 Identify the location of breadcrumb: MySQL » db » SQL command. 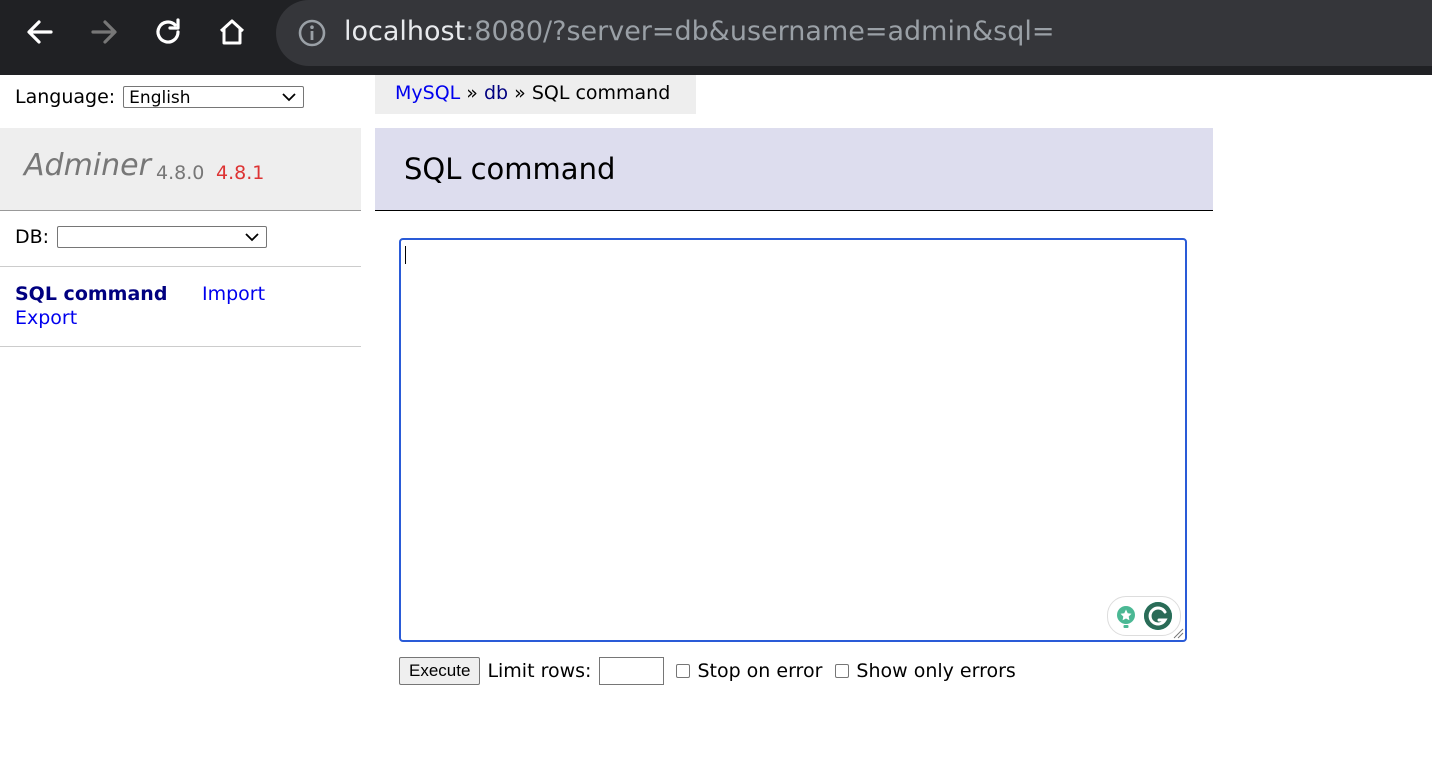
(535, 94).